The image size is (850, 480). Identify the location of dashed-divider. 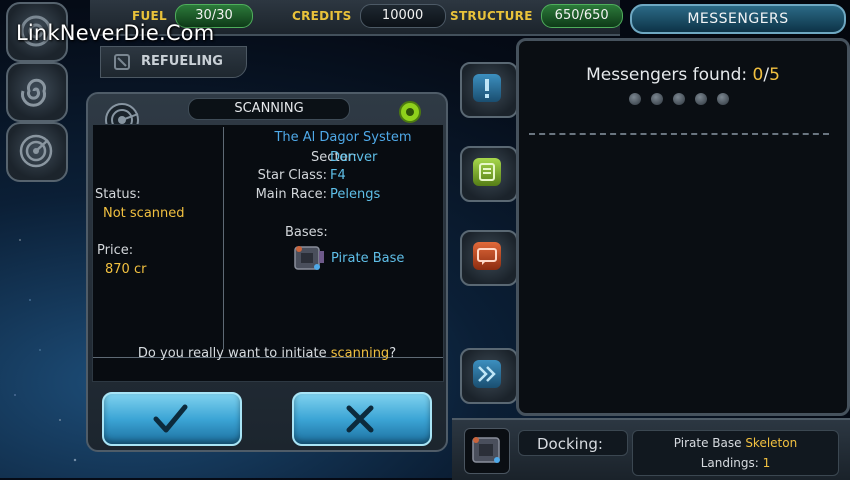
(679, 134).